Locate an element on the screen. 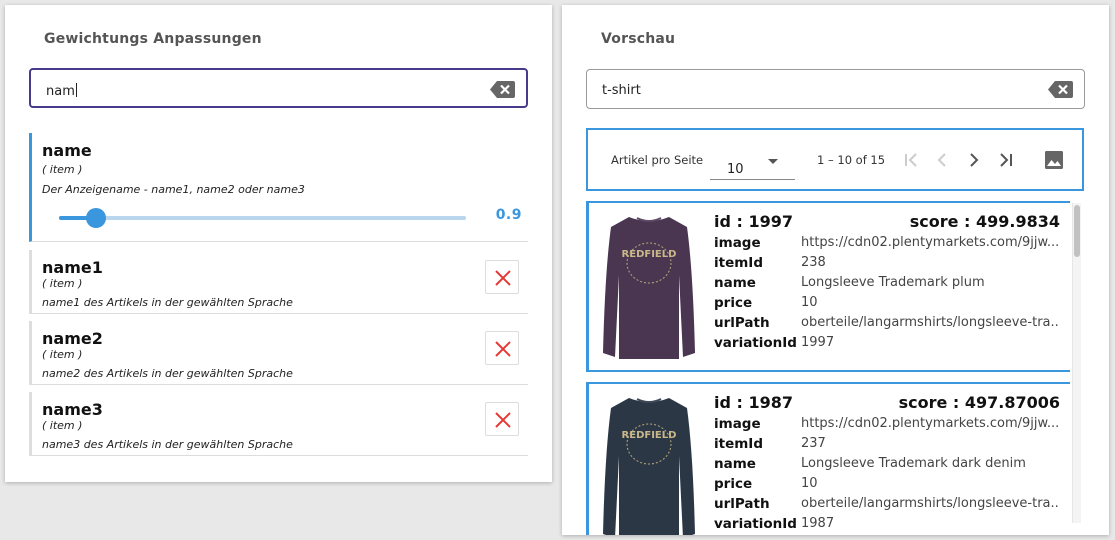  chevron-right-icon is located at coordinates (974, 160).